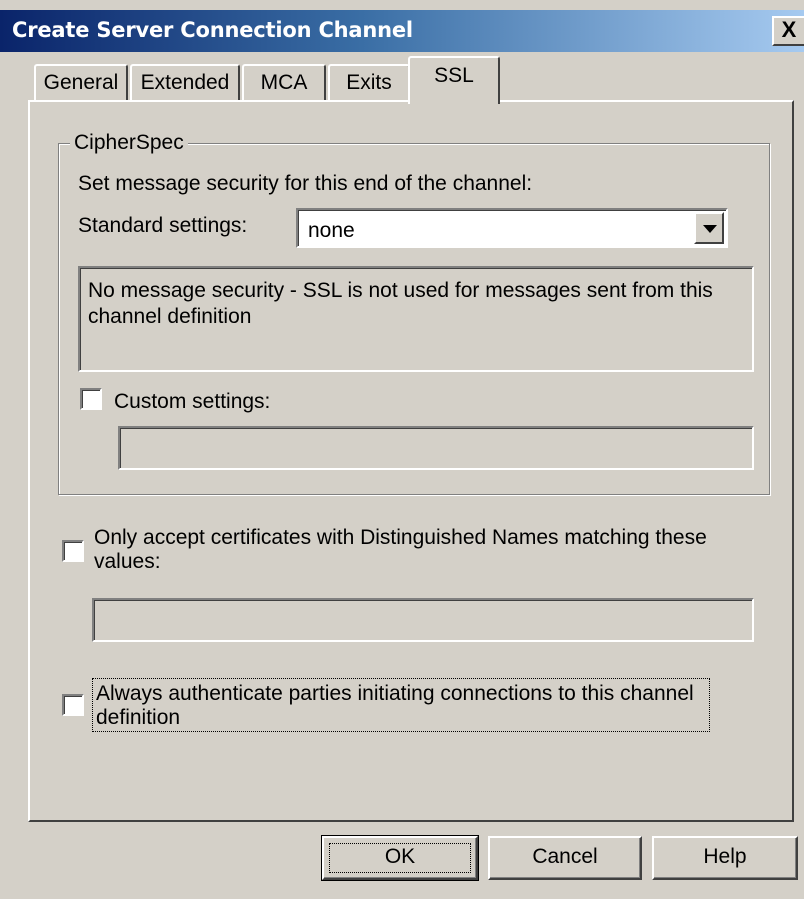  I want to click on tab-exits: Exits, so click(369, 83).